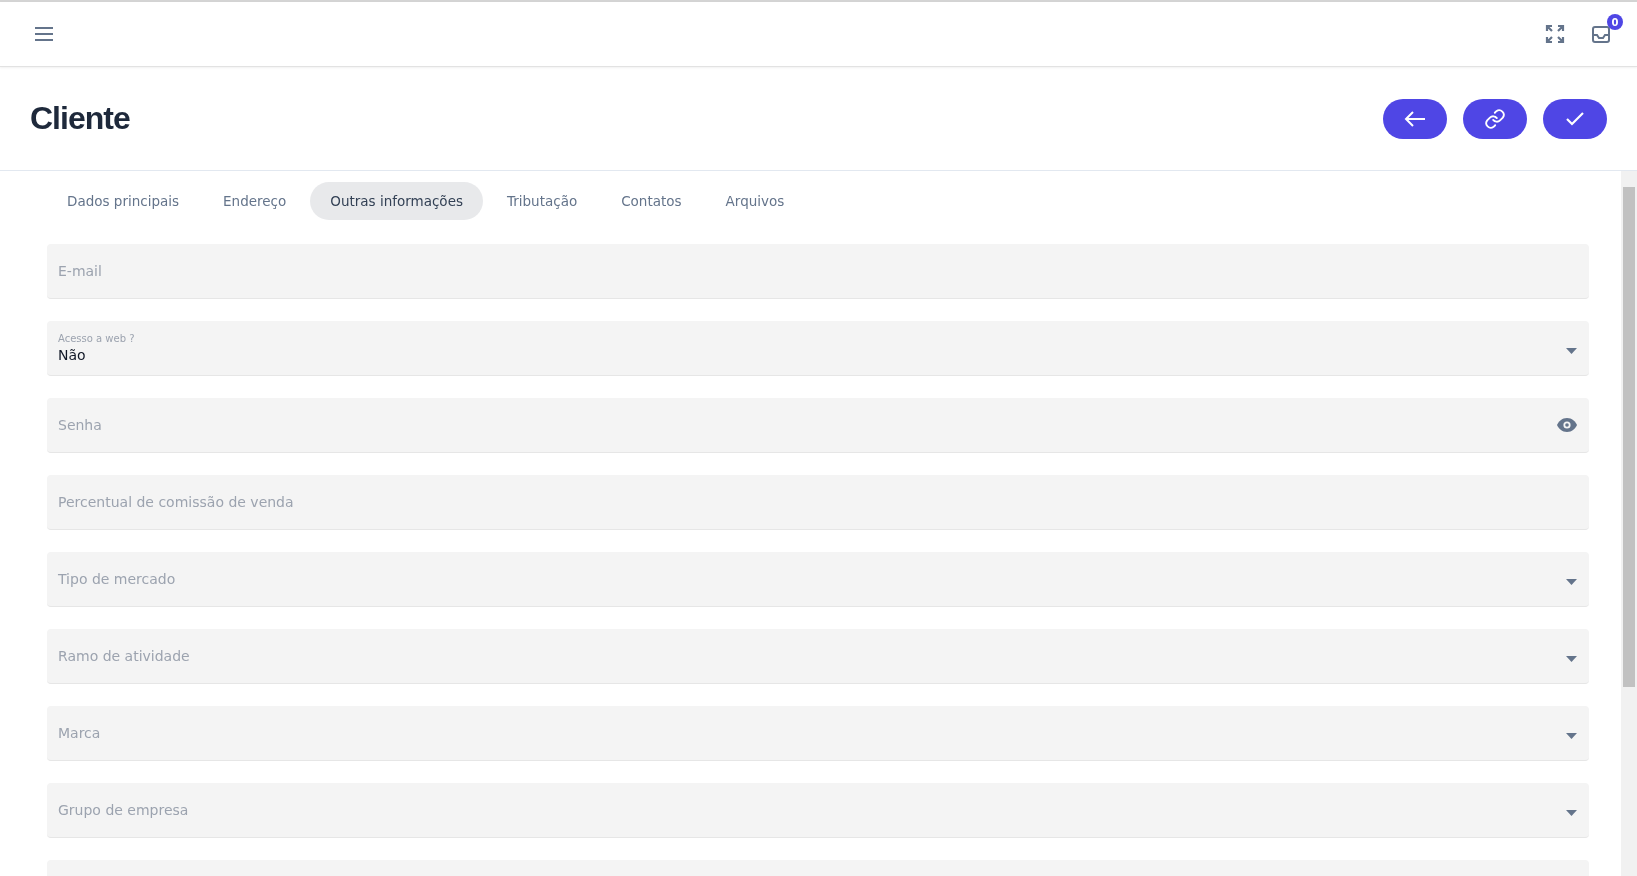  Describe the element at coordinates (80, 118) in the screenshot. I see `page-title: Cliente` at that location.